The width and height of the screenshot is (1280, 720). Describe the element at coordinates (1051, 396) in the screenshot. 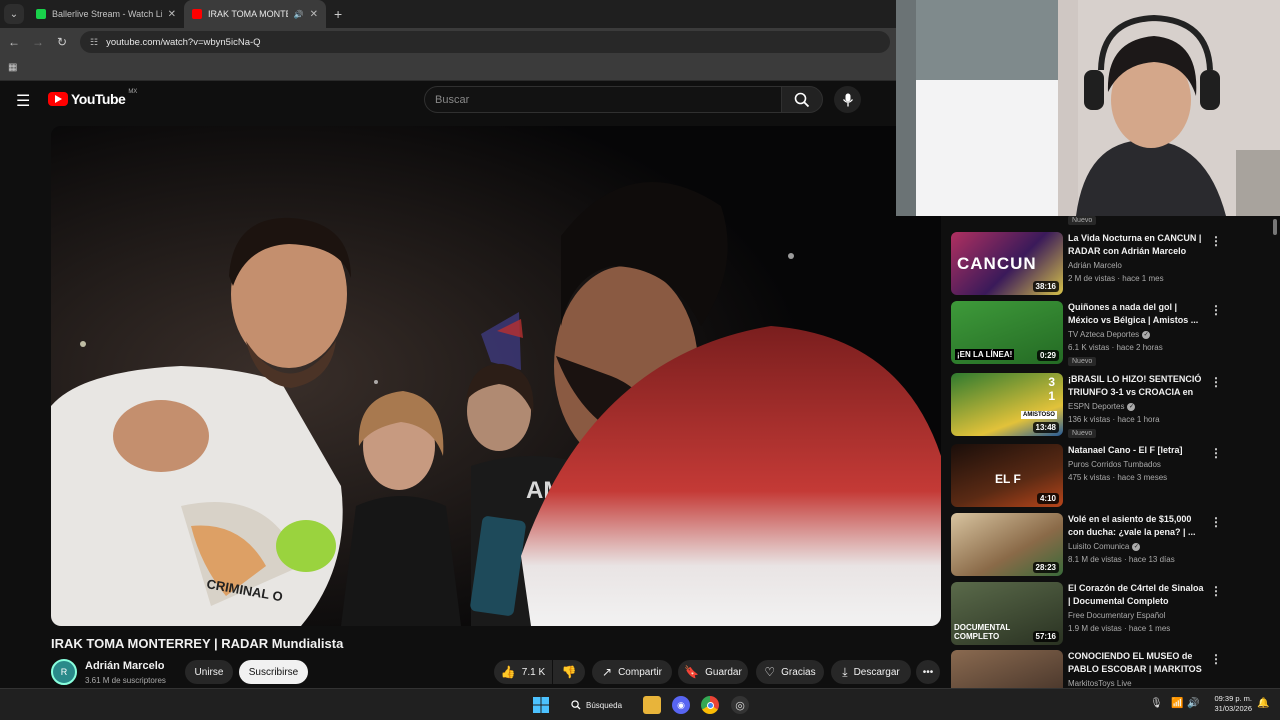

I see `thumbnail-score-bottom: 1` at that location.